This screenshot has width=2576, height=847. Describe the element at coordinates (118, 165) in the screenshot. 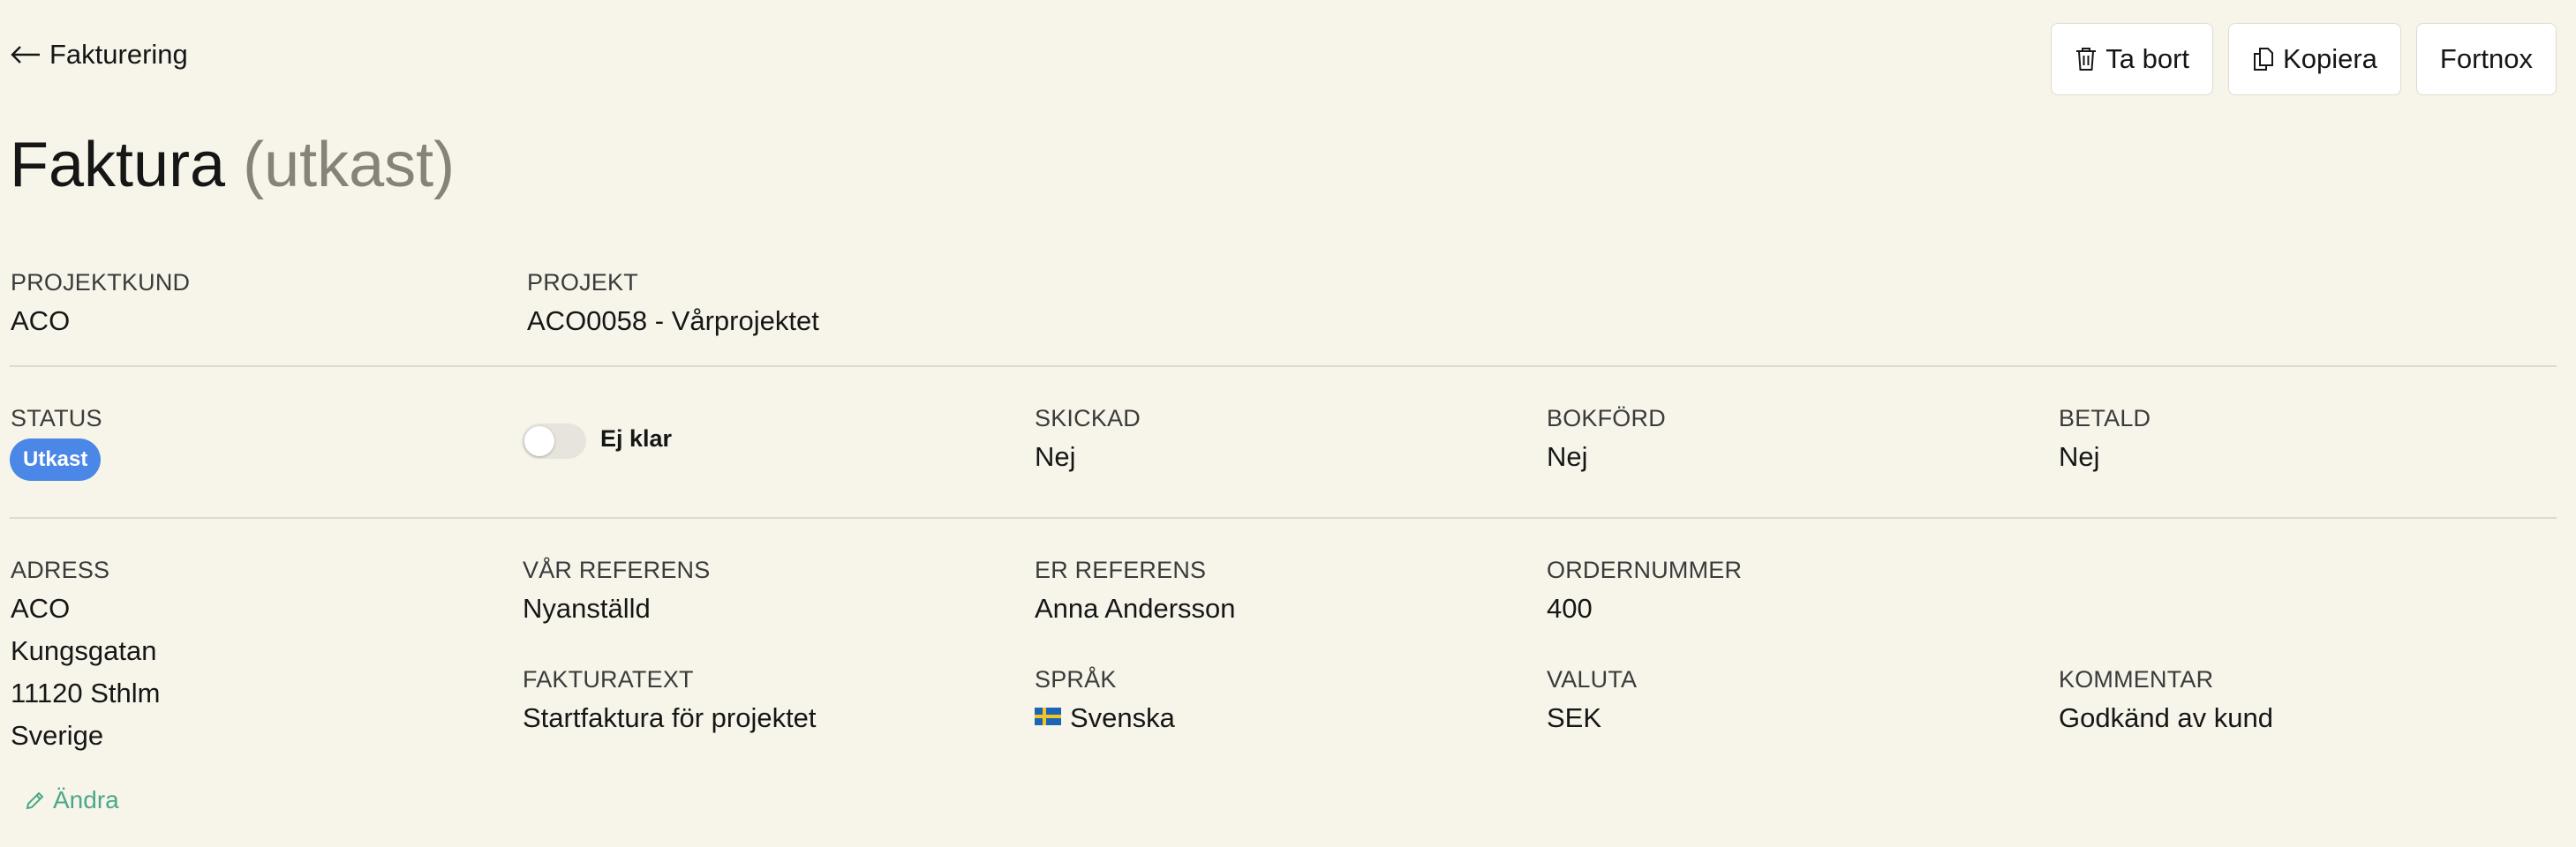

I see `page-title-main: Faktura` at that location.